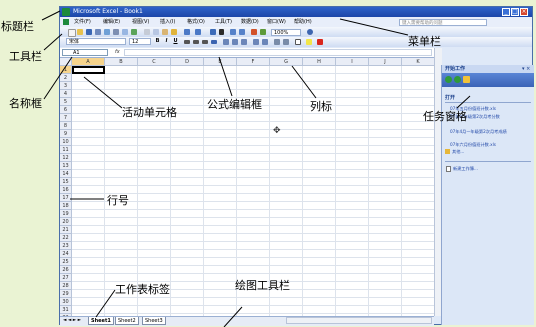 The image size is (536, 327). What do you see at coordinates (66, 102) in the screenshot?
I see `row-header-5: 5` at bounding box center [66, 102].